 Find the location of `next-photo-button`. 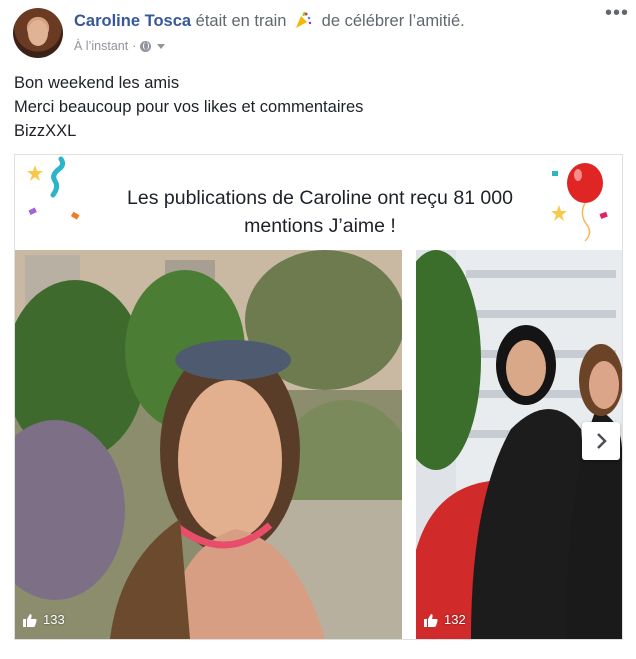

next-photo-button is located at coordinates (601, 441).